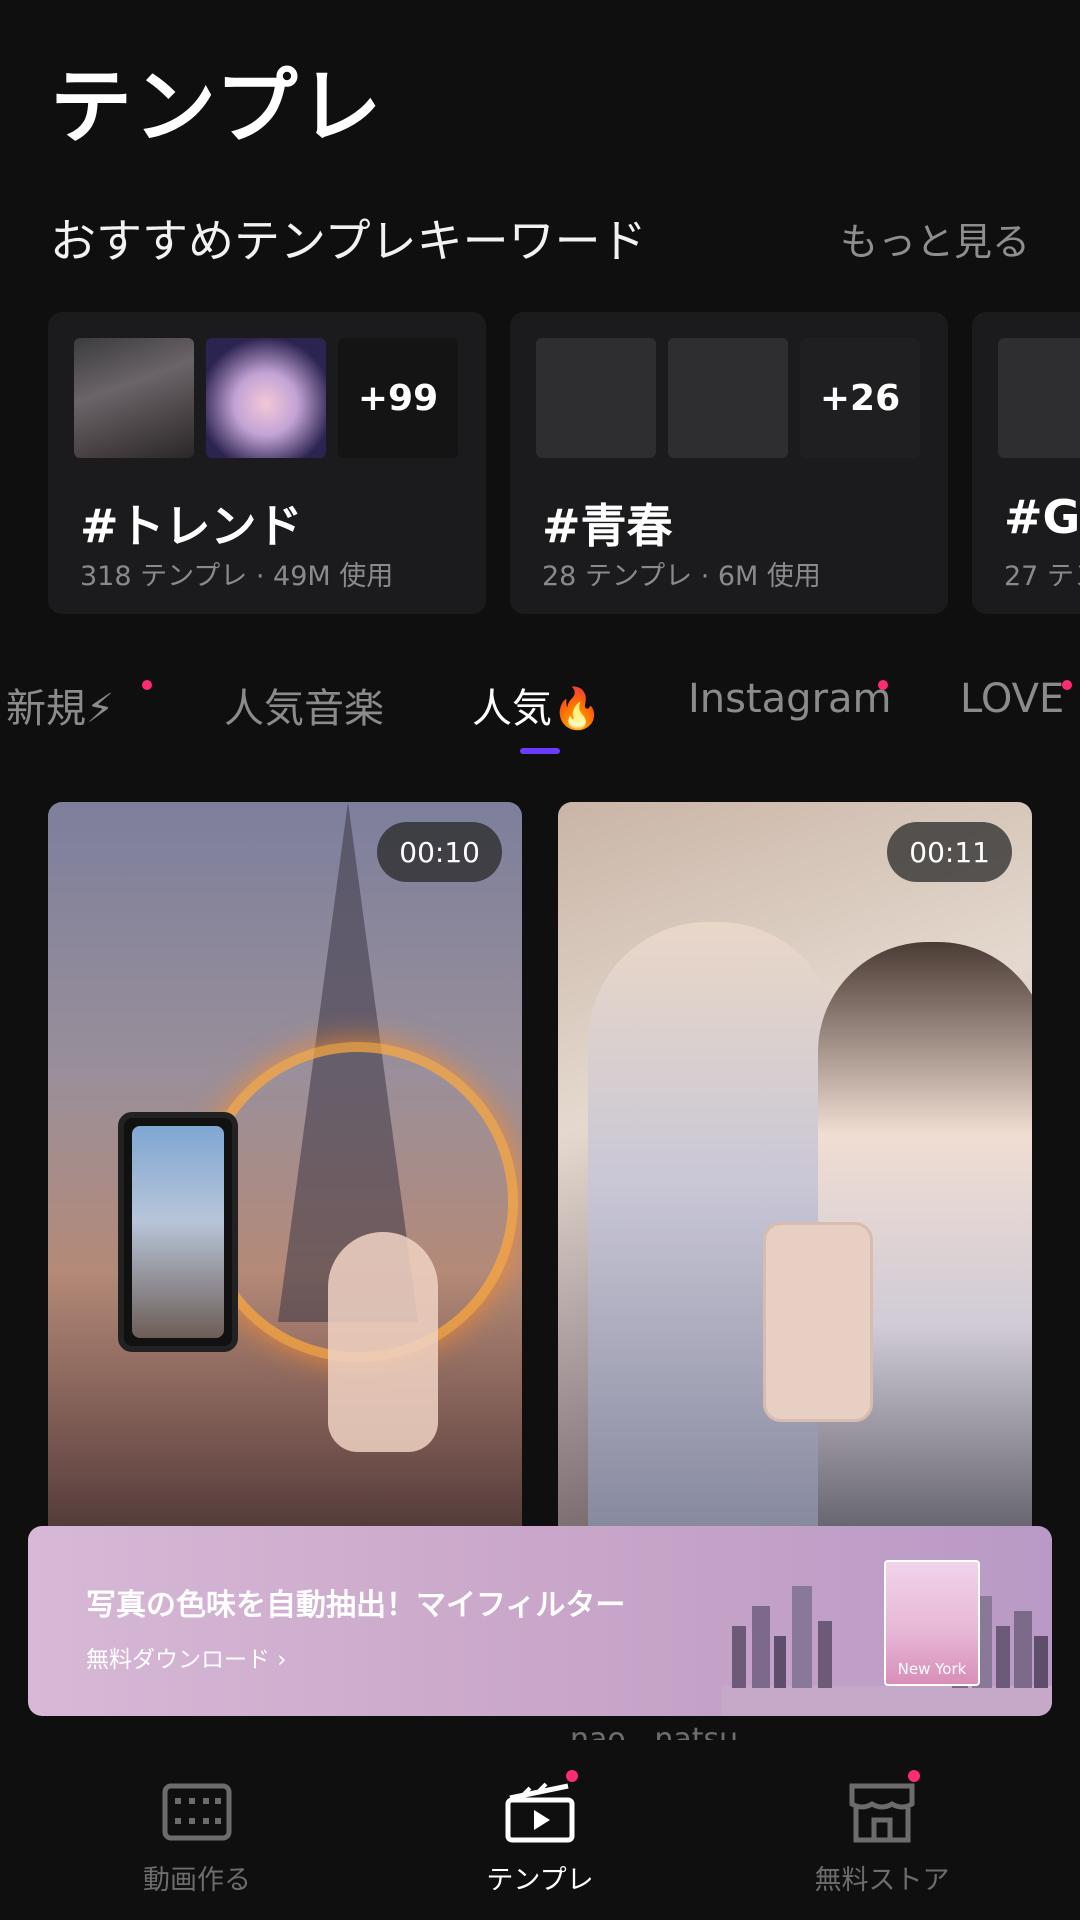 This screenshot has height=1920, width=1080. I want to click on keyword-more-count: +26, so click(860, 398).